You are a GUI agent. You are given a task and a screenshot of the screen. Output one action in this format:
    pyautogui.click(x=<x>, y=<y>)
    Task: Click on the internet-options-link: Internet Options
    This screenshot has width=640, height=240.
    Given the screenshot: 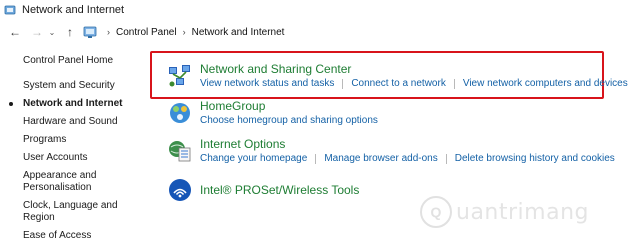 What is the action you would take?
    pyautogui.click(x=407, y=144)
    